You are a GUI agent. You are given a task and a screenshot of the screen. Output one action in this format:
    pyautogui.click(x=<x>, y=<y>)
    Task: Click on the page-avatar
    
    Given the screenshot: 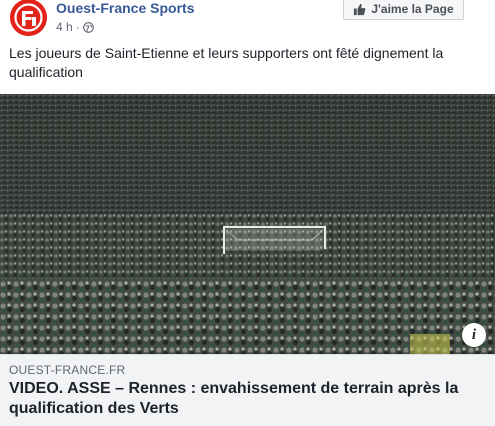 What is the action you would take?
    pyautogui.click(x=28, y=18)
    